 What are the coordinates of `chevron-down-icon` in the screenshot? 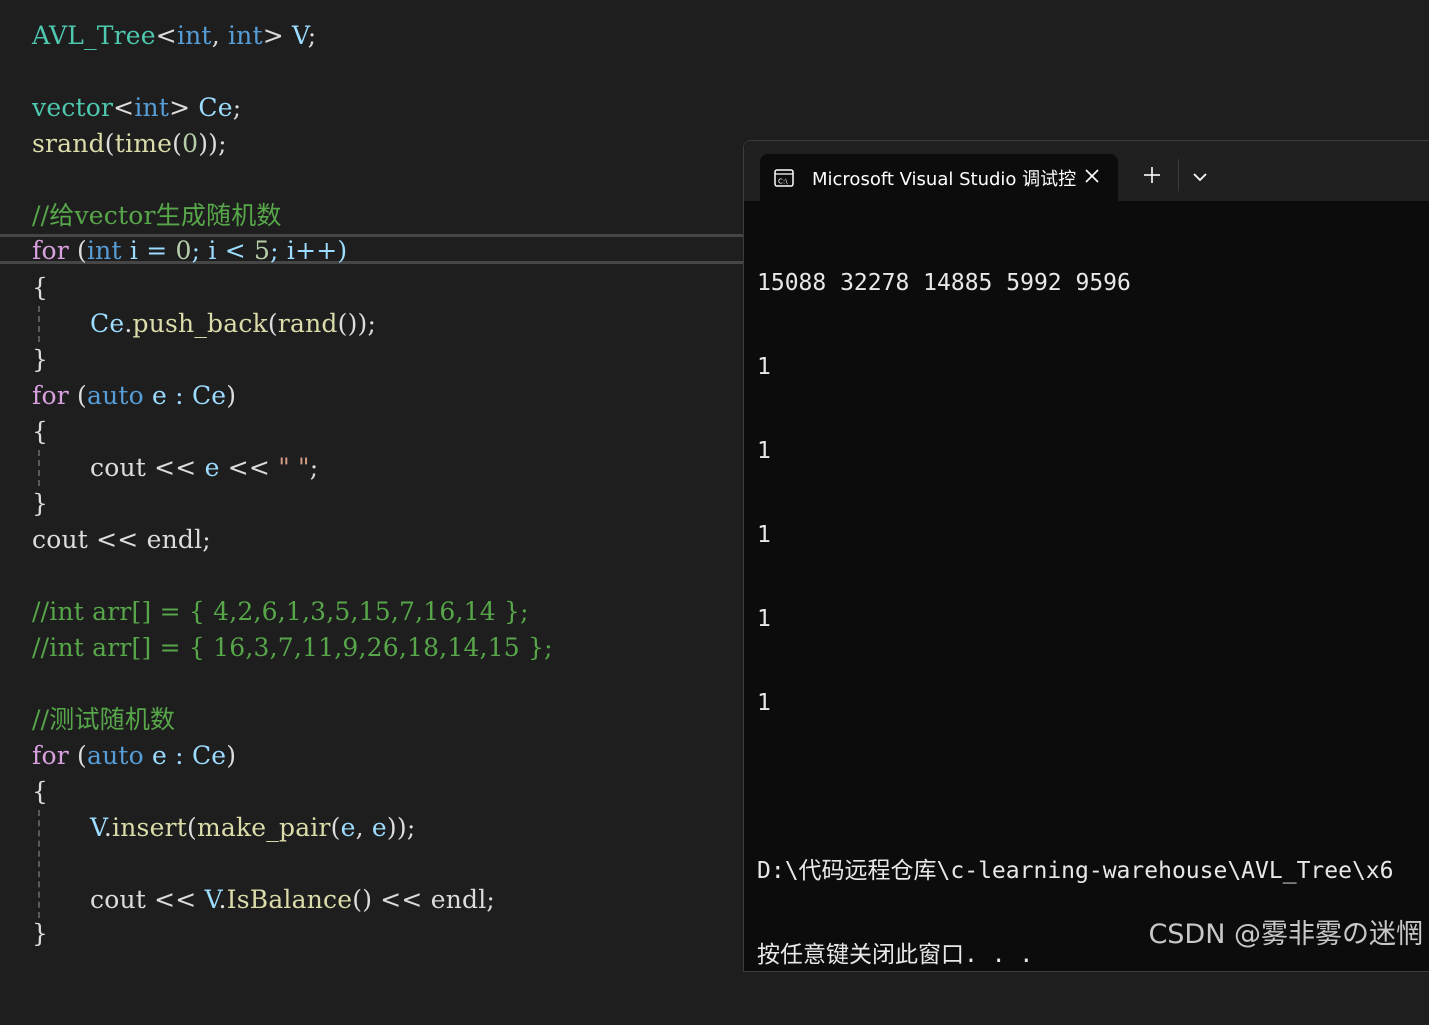 It's located at (1200, 177).